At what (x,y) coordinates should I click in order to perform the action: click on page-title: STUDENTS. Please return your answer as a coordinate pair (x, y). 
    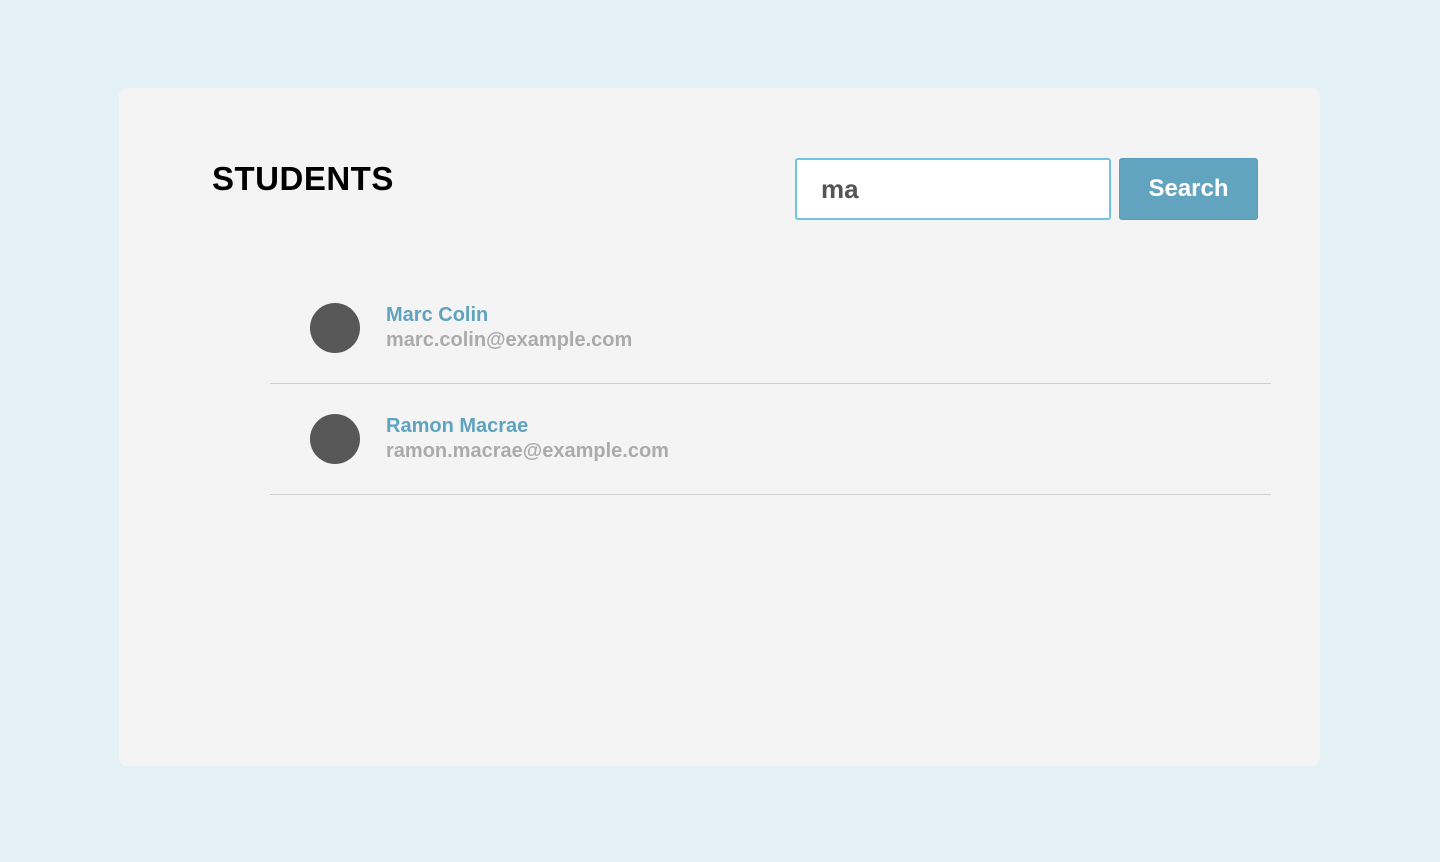
    Looking at the image, I should click on (303, 178).